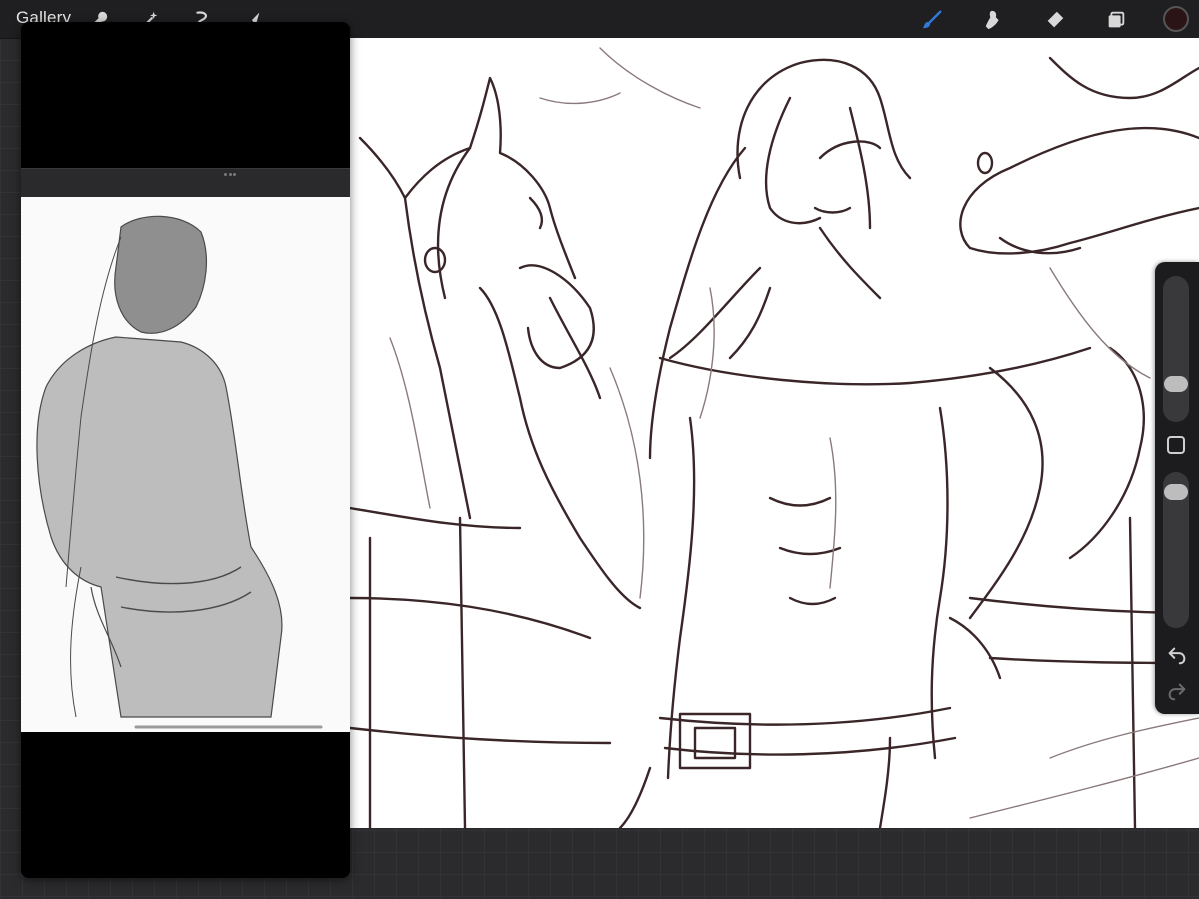  I want to click on brush-icon, so click(932, 20).